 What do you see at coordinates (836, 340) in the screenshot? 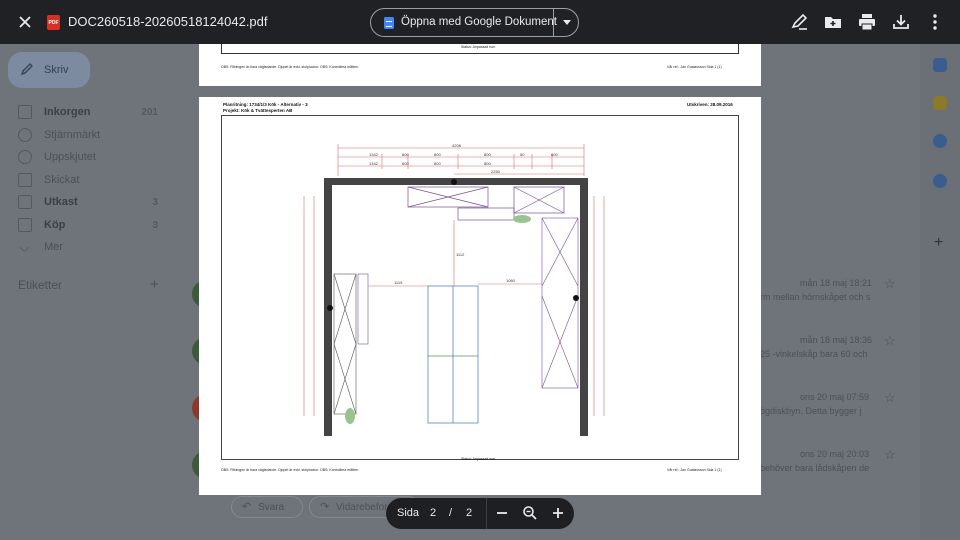
I see `message-date: mån 18 maj 18:36` at bounding box center [836, 340].